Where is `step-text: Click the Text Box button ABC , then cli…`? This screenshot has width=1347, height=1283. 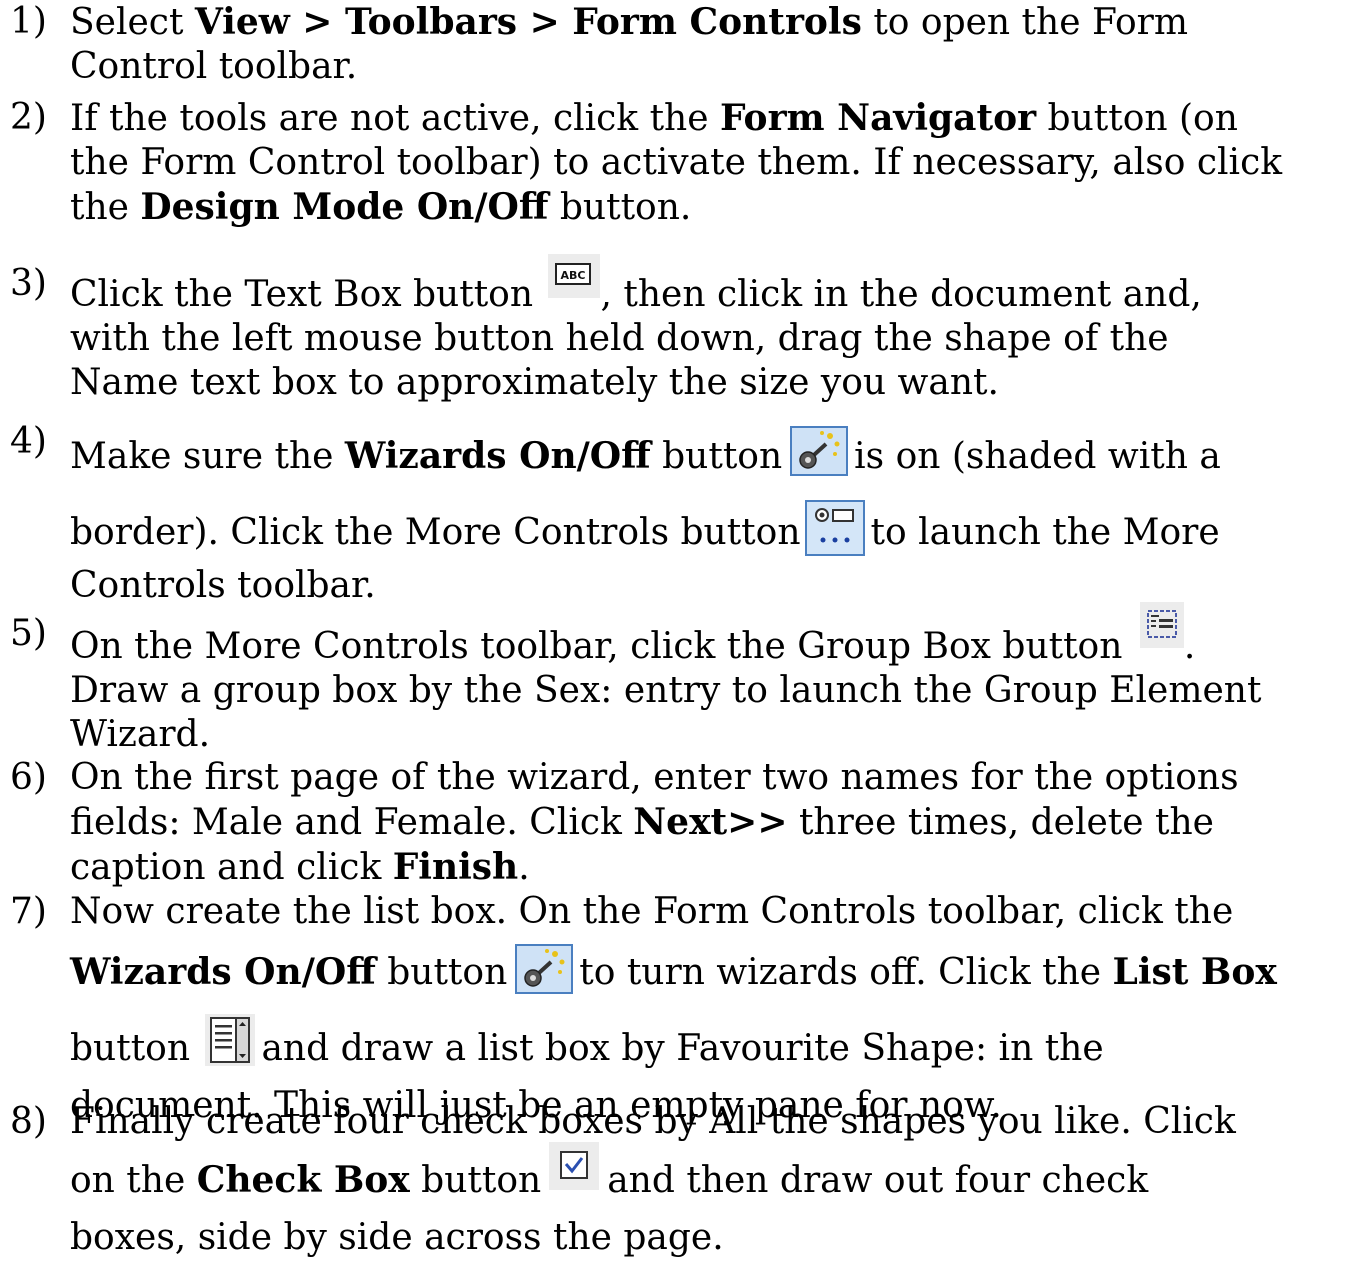
step-text: Click the Text Box button ABC , then cli… is located at coordinates (706, 329).